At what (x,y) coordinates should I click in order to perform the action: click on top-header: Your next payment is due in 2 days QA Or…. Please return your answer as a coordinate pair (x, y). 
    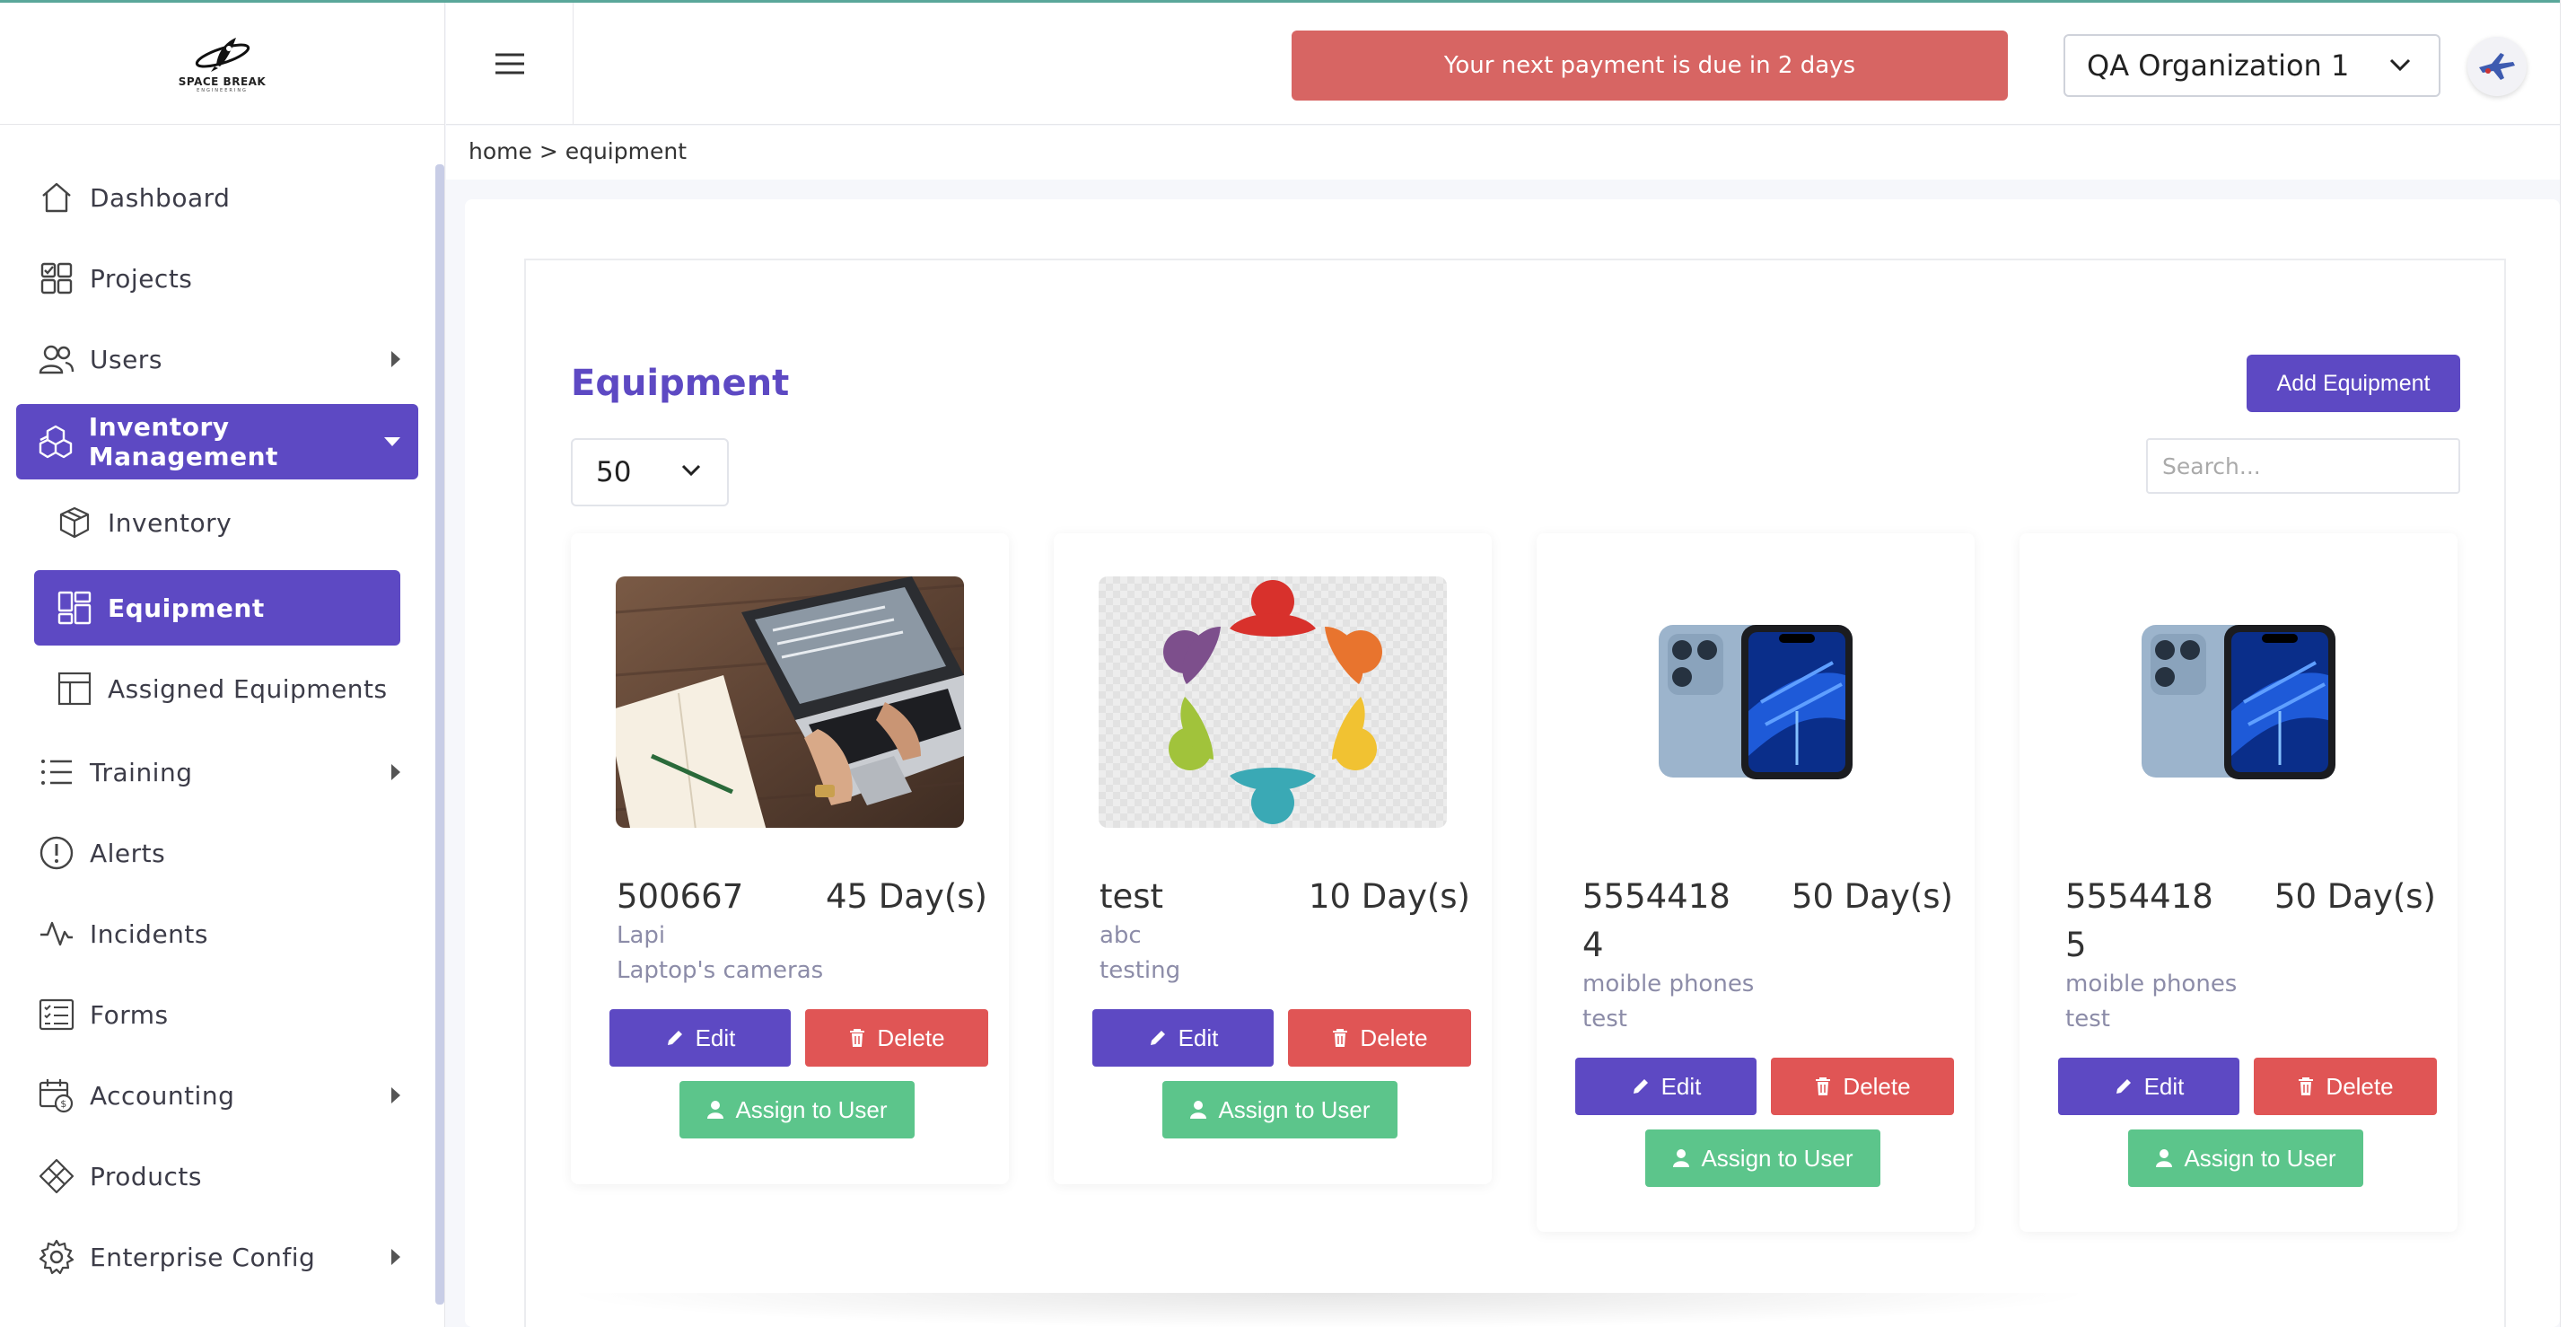
    Looking at the image, I should click on (1511, 64).